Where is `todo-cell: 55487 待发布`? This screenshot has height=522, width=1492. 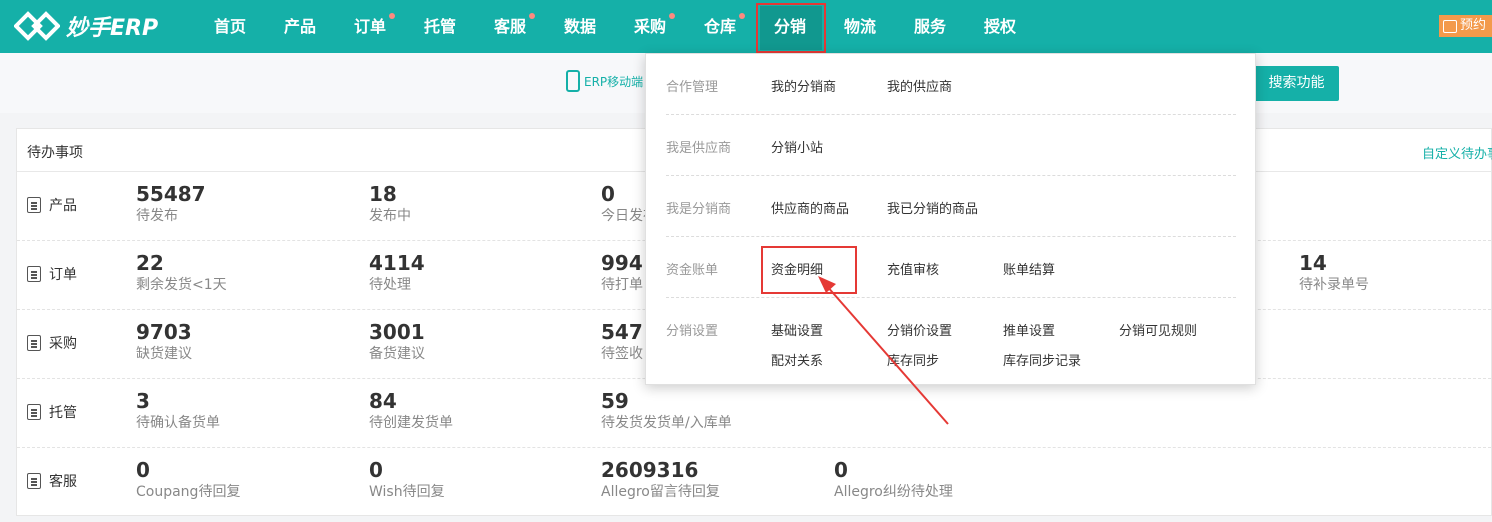 todo-cell: 55487 待发布 is located at coordinates (171, 204).